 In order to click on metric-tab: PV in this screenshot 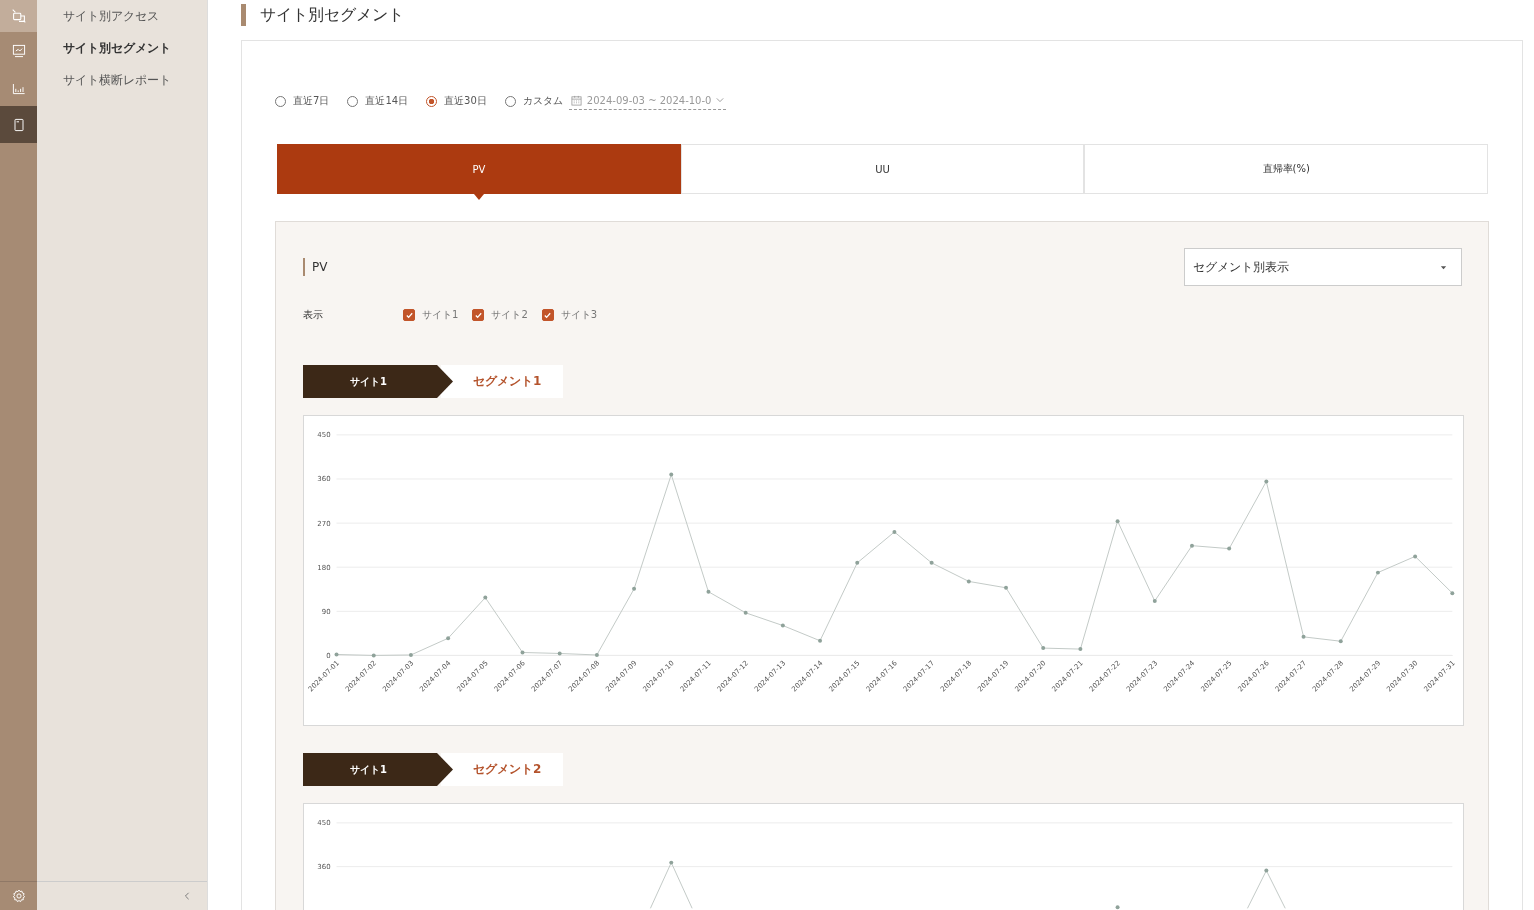, I will do `click(479, 169)`.